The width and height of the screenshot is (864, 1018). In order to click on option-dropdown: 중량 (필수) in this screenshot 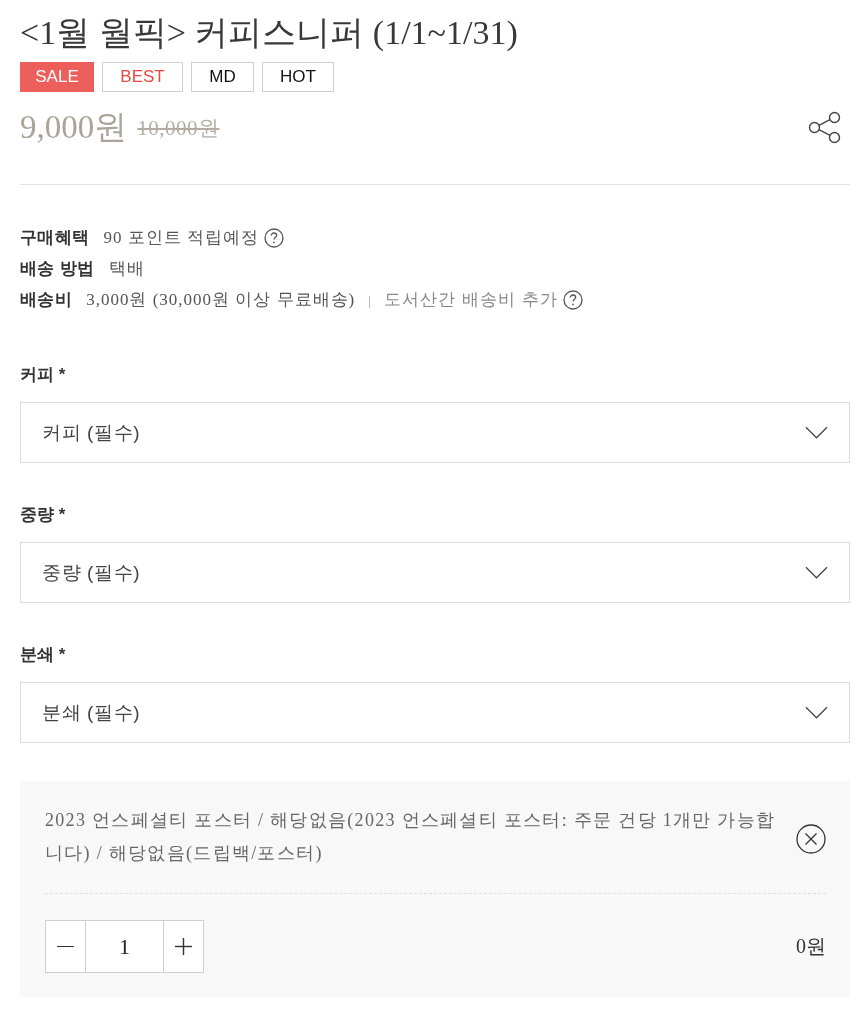, I will do `click(435, 572)`.